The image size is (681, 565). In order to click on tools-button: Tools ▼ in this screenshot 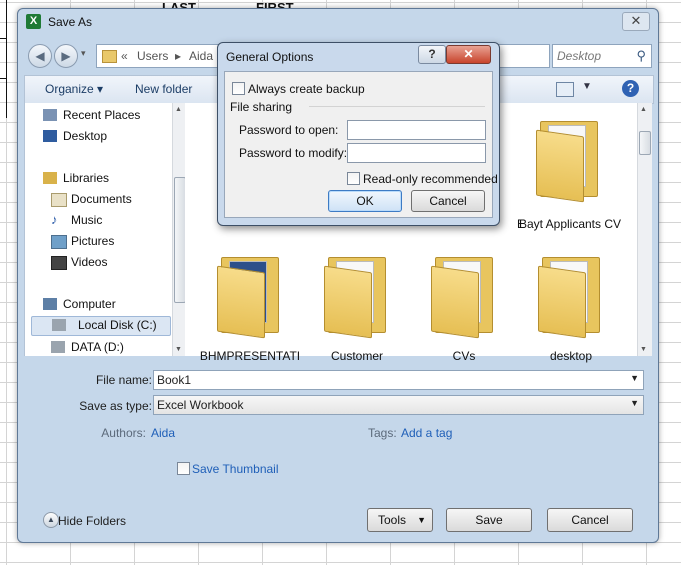, I will do `click(400, 520)`.